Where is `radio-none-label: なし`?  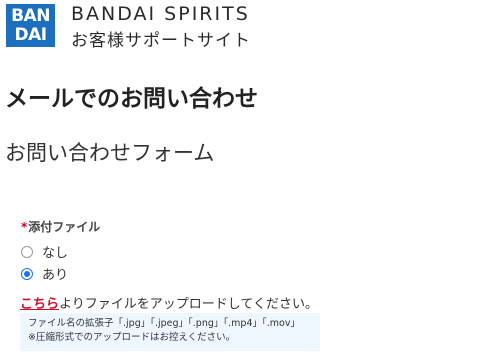 radio-none-label: なし is located at coordinates (55, 253).